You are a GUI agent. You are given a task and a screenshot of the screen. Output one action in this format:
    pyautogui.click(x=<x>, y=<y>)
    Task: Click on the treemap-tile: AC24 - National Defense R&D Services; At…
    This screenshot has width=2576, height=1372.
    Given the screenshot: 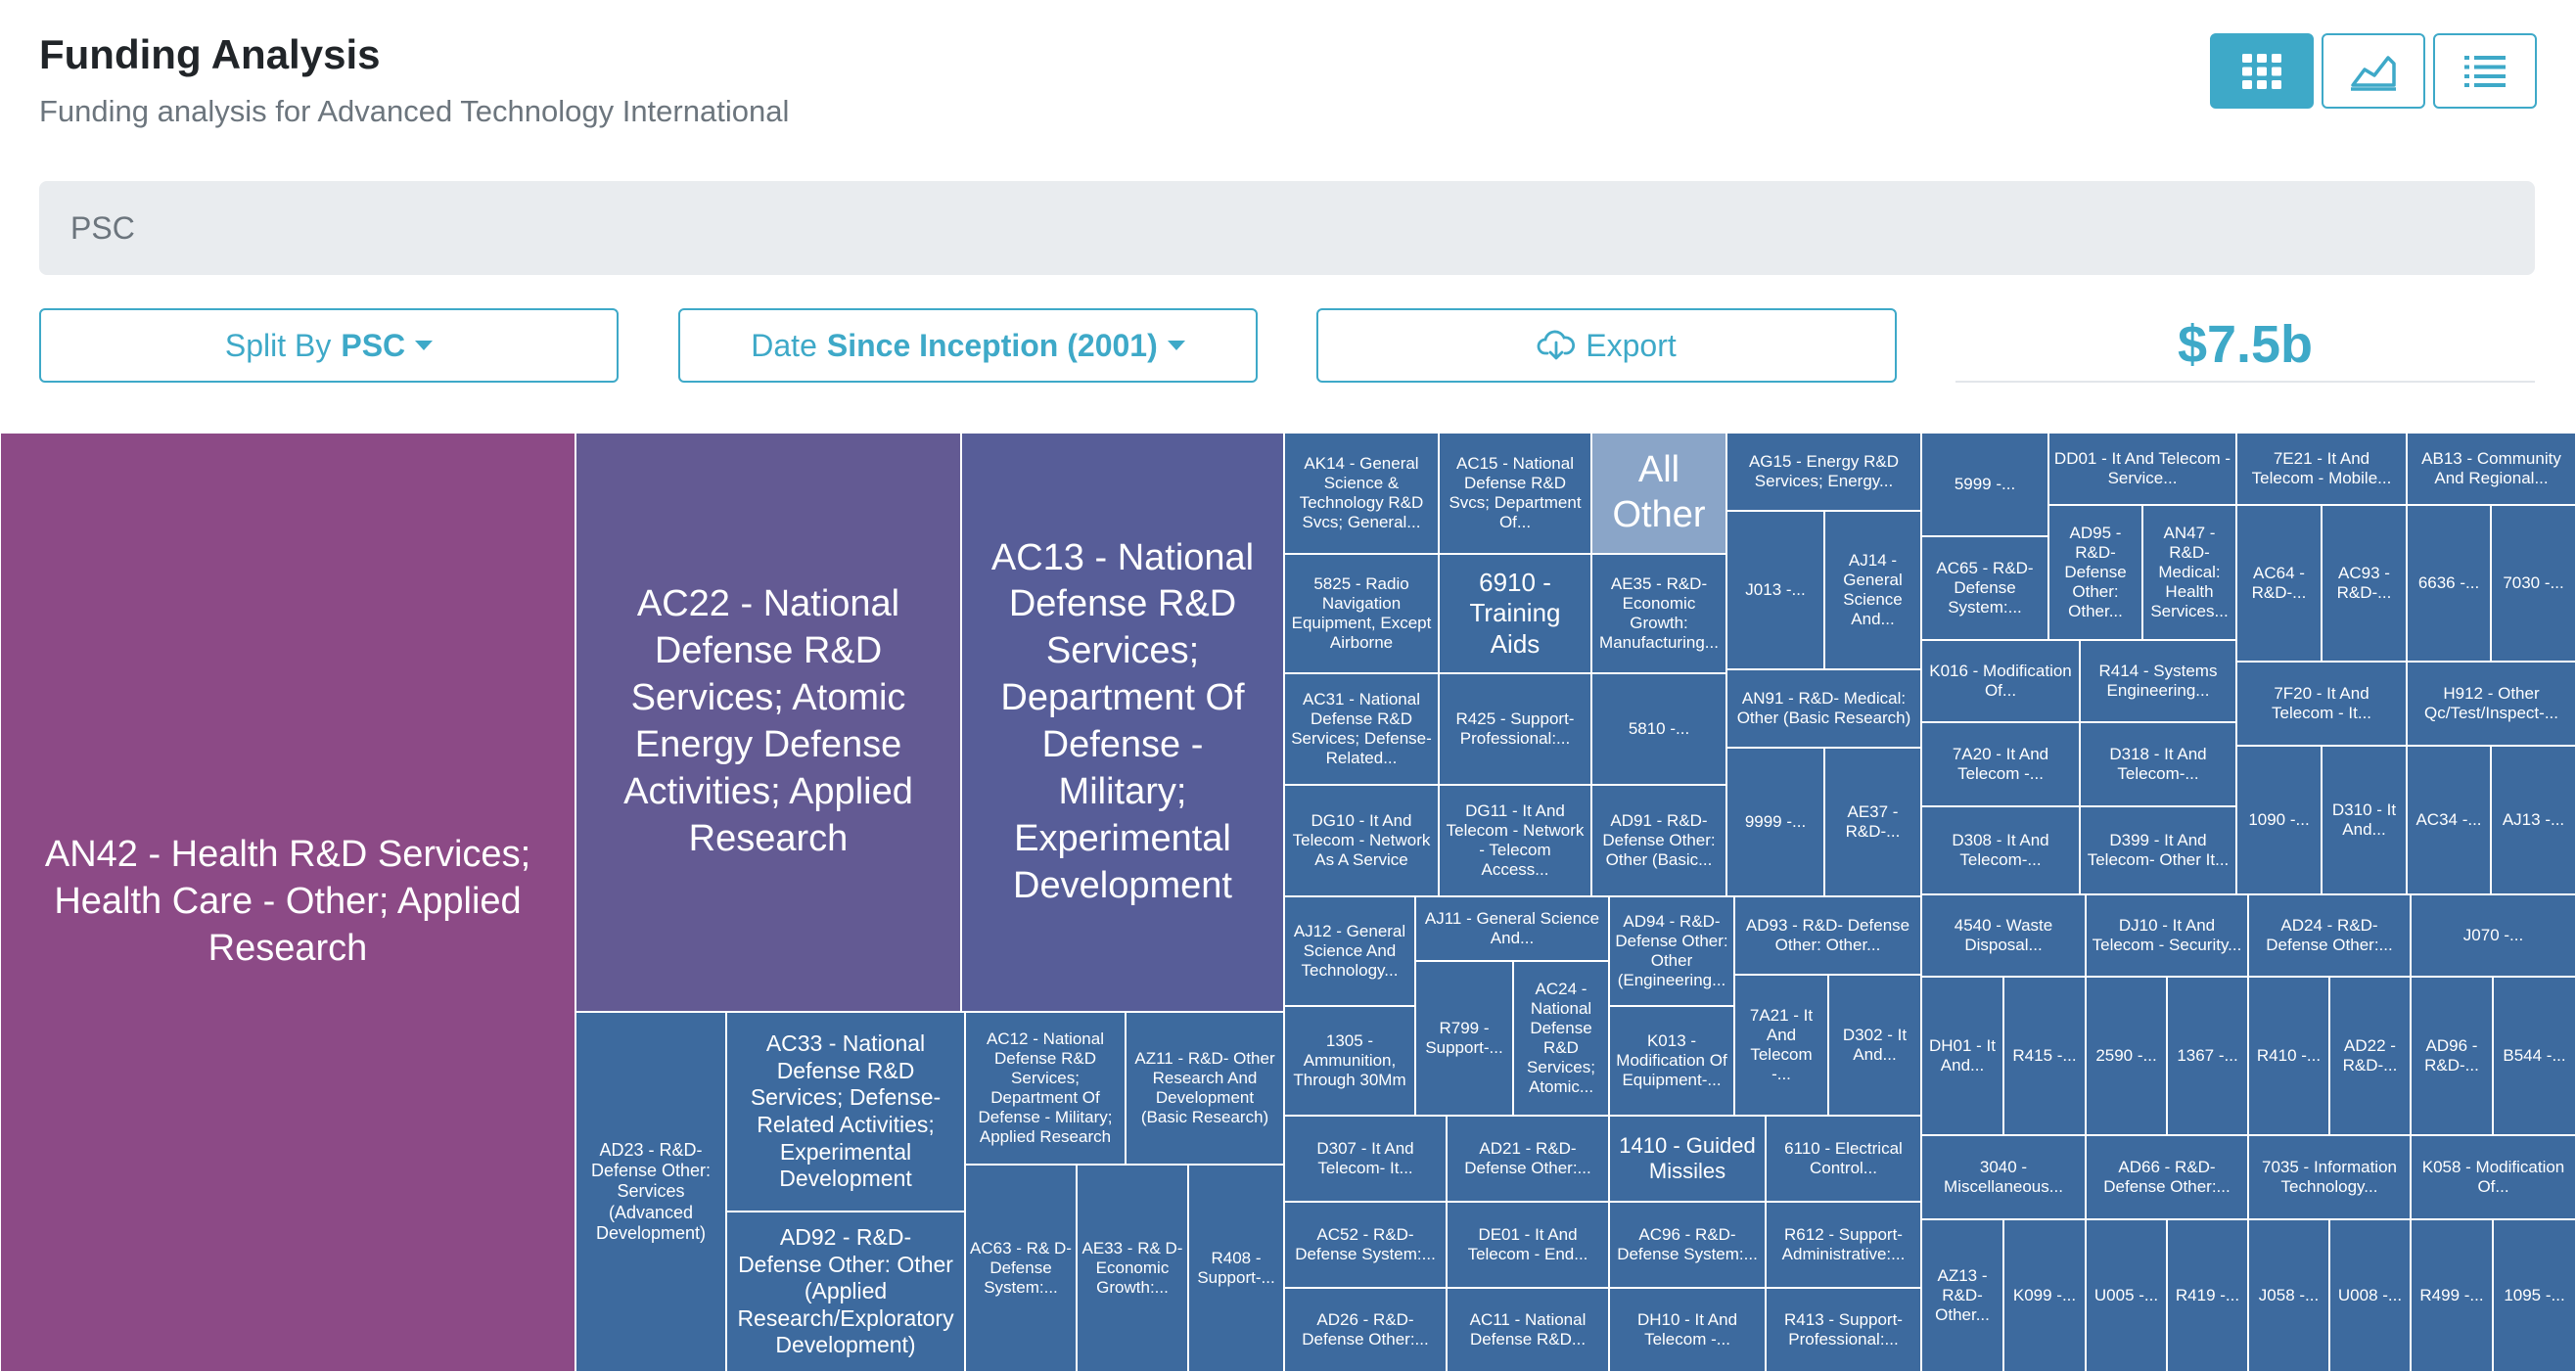 What is the action you would take?
    pyautogui.click(x=1561, y=1039)
    